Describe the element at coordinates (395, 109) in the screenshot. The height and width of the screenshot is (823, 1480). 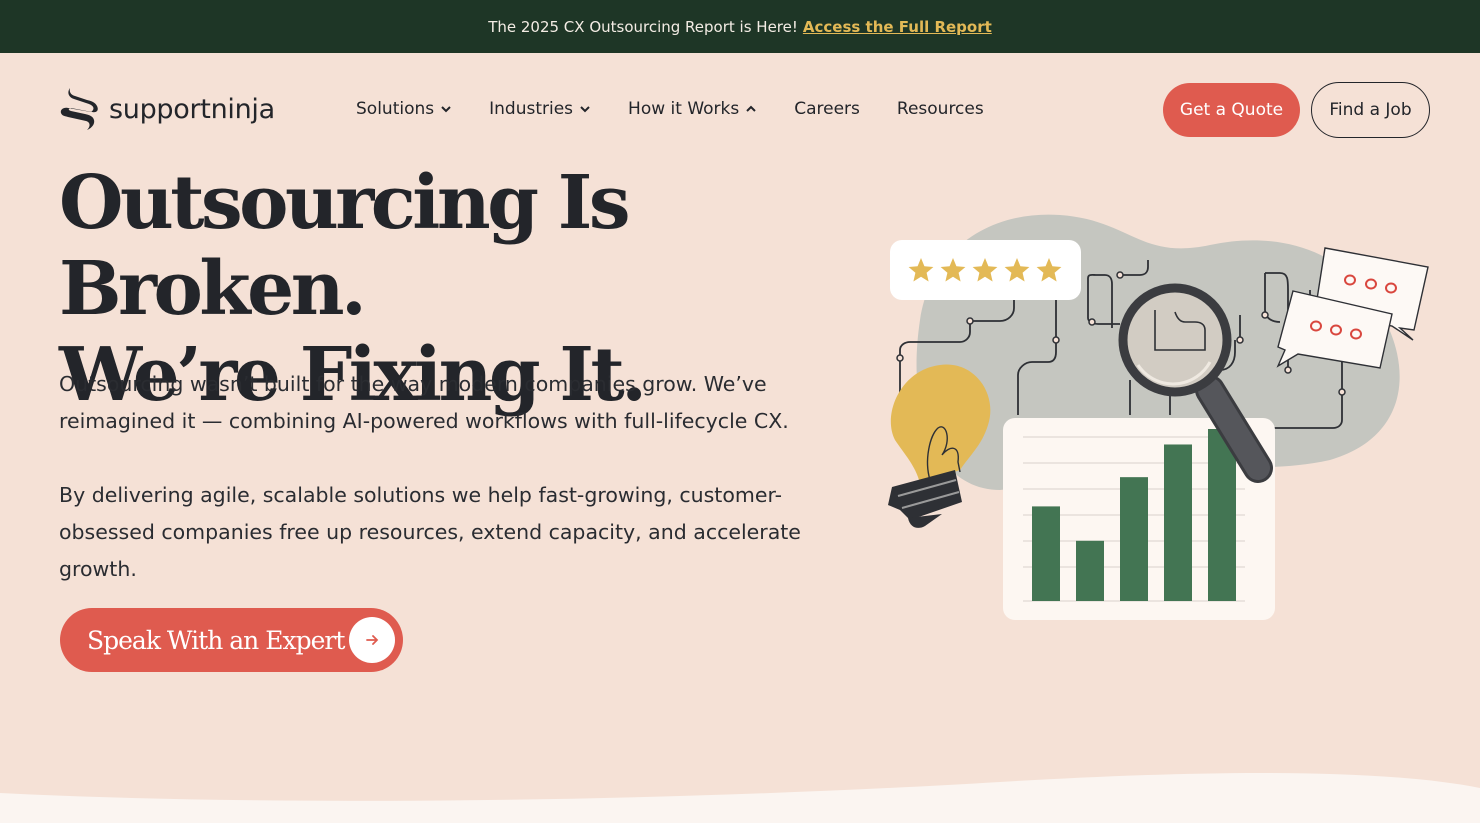
I see `nav-item-label: Solutions` at that location.